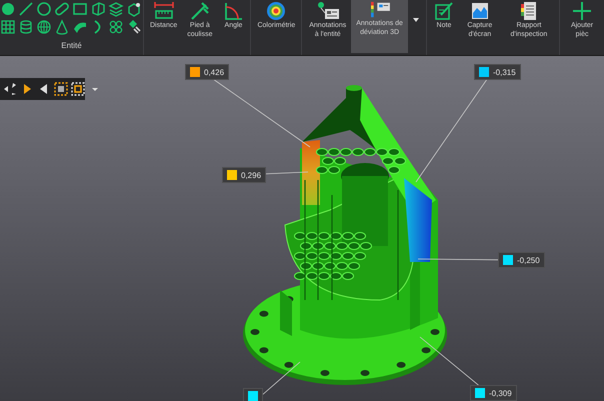 The width and height of the screenshot is (604, 401). What do you see at coordinates (8, 9) in the screenshot?
I see `sphere-icon` at bounding box center [8, 9].